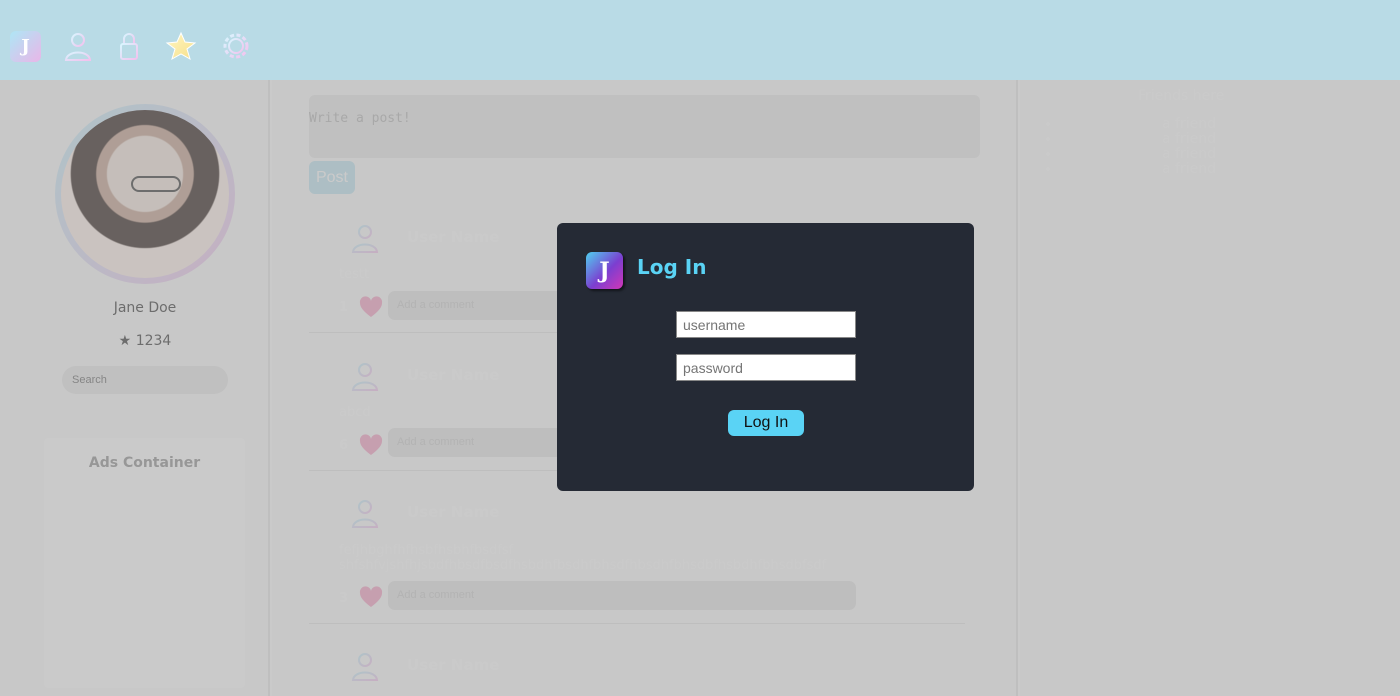 The width and height of the screenshot is (1400, 696). What do you see at coordinates (766, 324) in the screenshot?
I see `username-field` at bounding box center [766, 324].